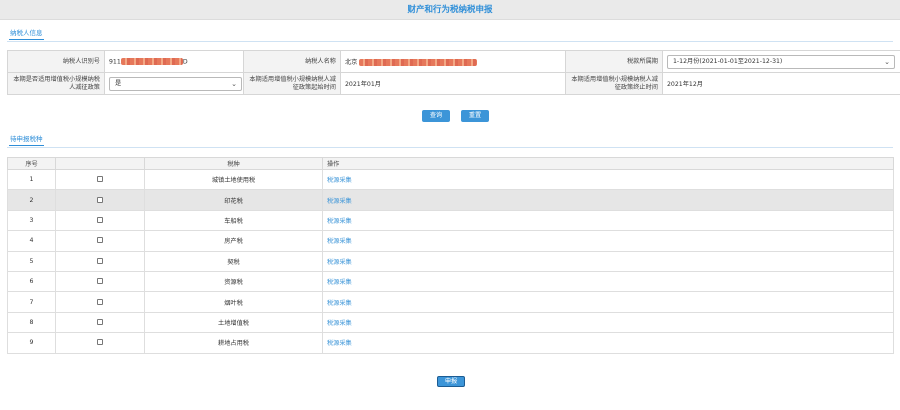  What do you see at coordinates (115, 62) in the screenshot?
I see `taxpayer-id-prefix: 911` at bounding box center [115, 62].